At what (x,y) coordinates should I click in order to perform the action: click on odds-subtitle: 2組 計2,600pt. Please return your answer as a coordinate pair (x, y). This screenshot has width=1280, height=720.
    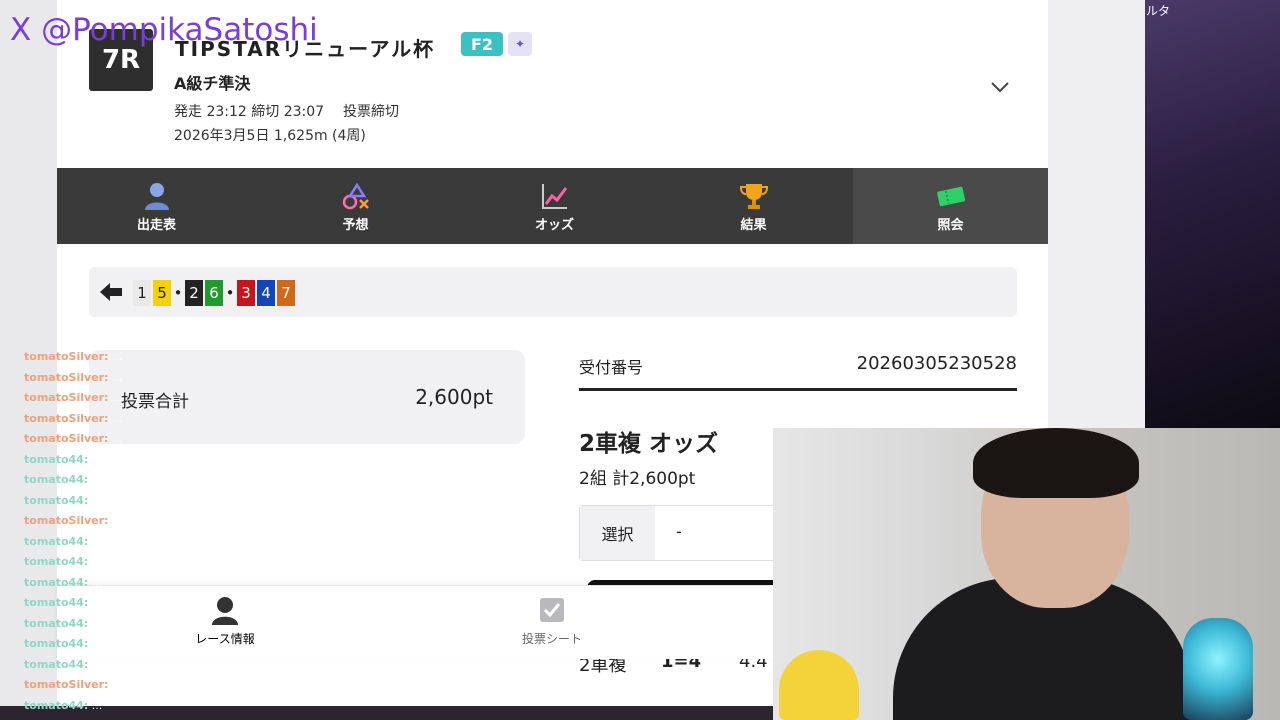
    Looking at the image, I should click on (637, 479).